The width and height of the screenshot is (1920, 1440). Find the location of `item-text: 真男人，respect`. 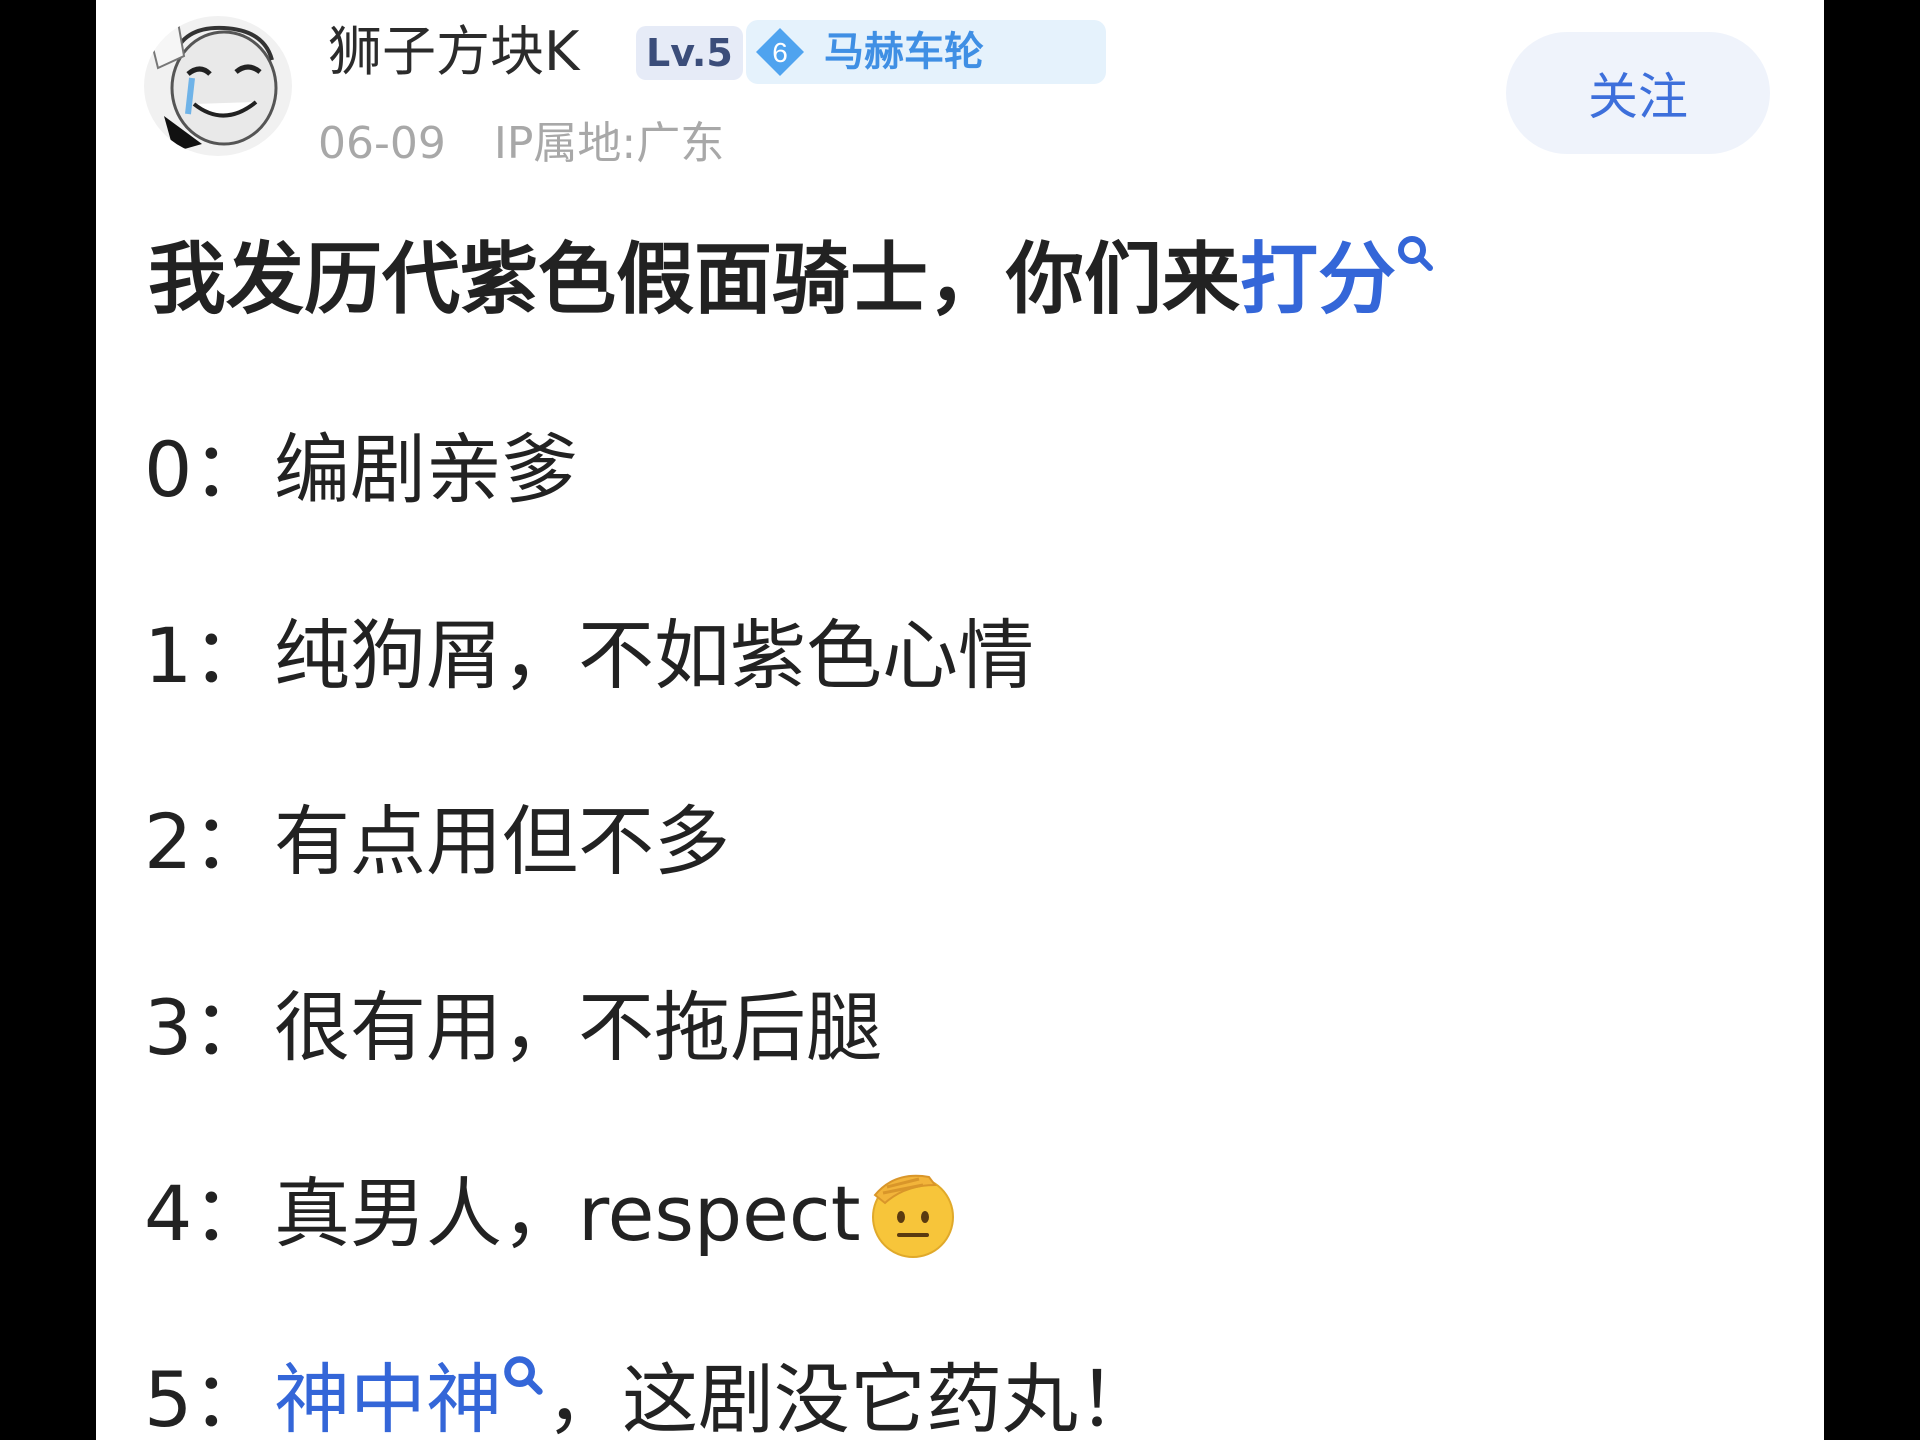

item-text: 真男人，respect is located at coordinates (567, 1213).